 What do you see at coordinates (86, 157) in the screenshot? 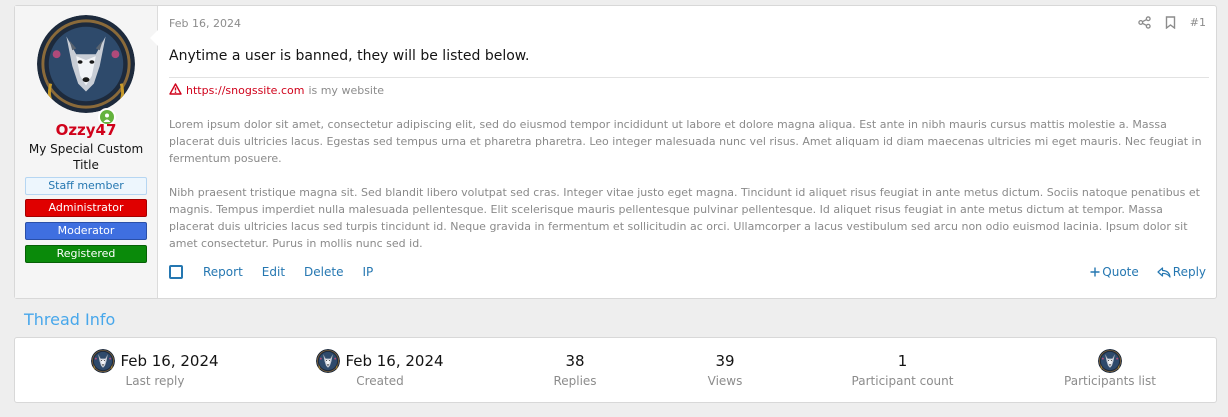
I see `user-title: My Special Custom Title` at bounding box center [86, 157].